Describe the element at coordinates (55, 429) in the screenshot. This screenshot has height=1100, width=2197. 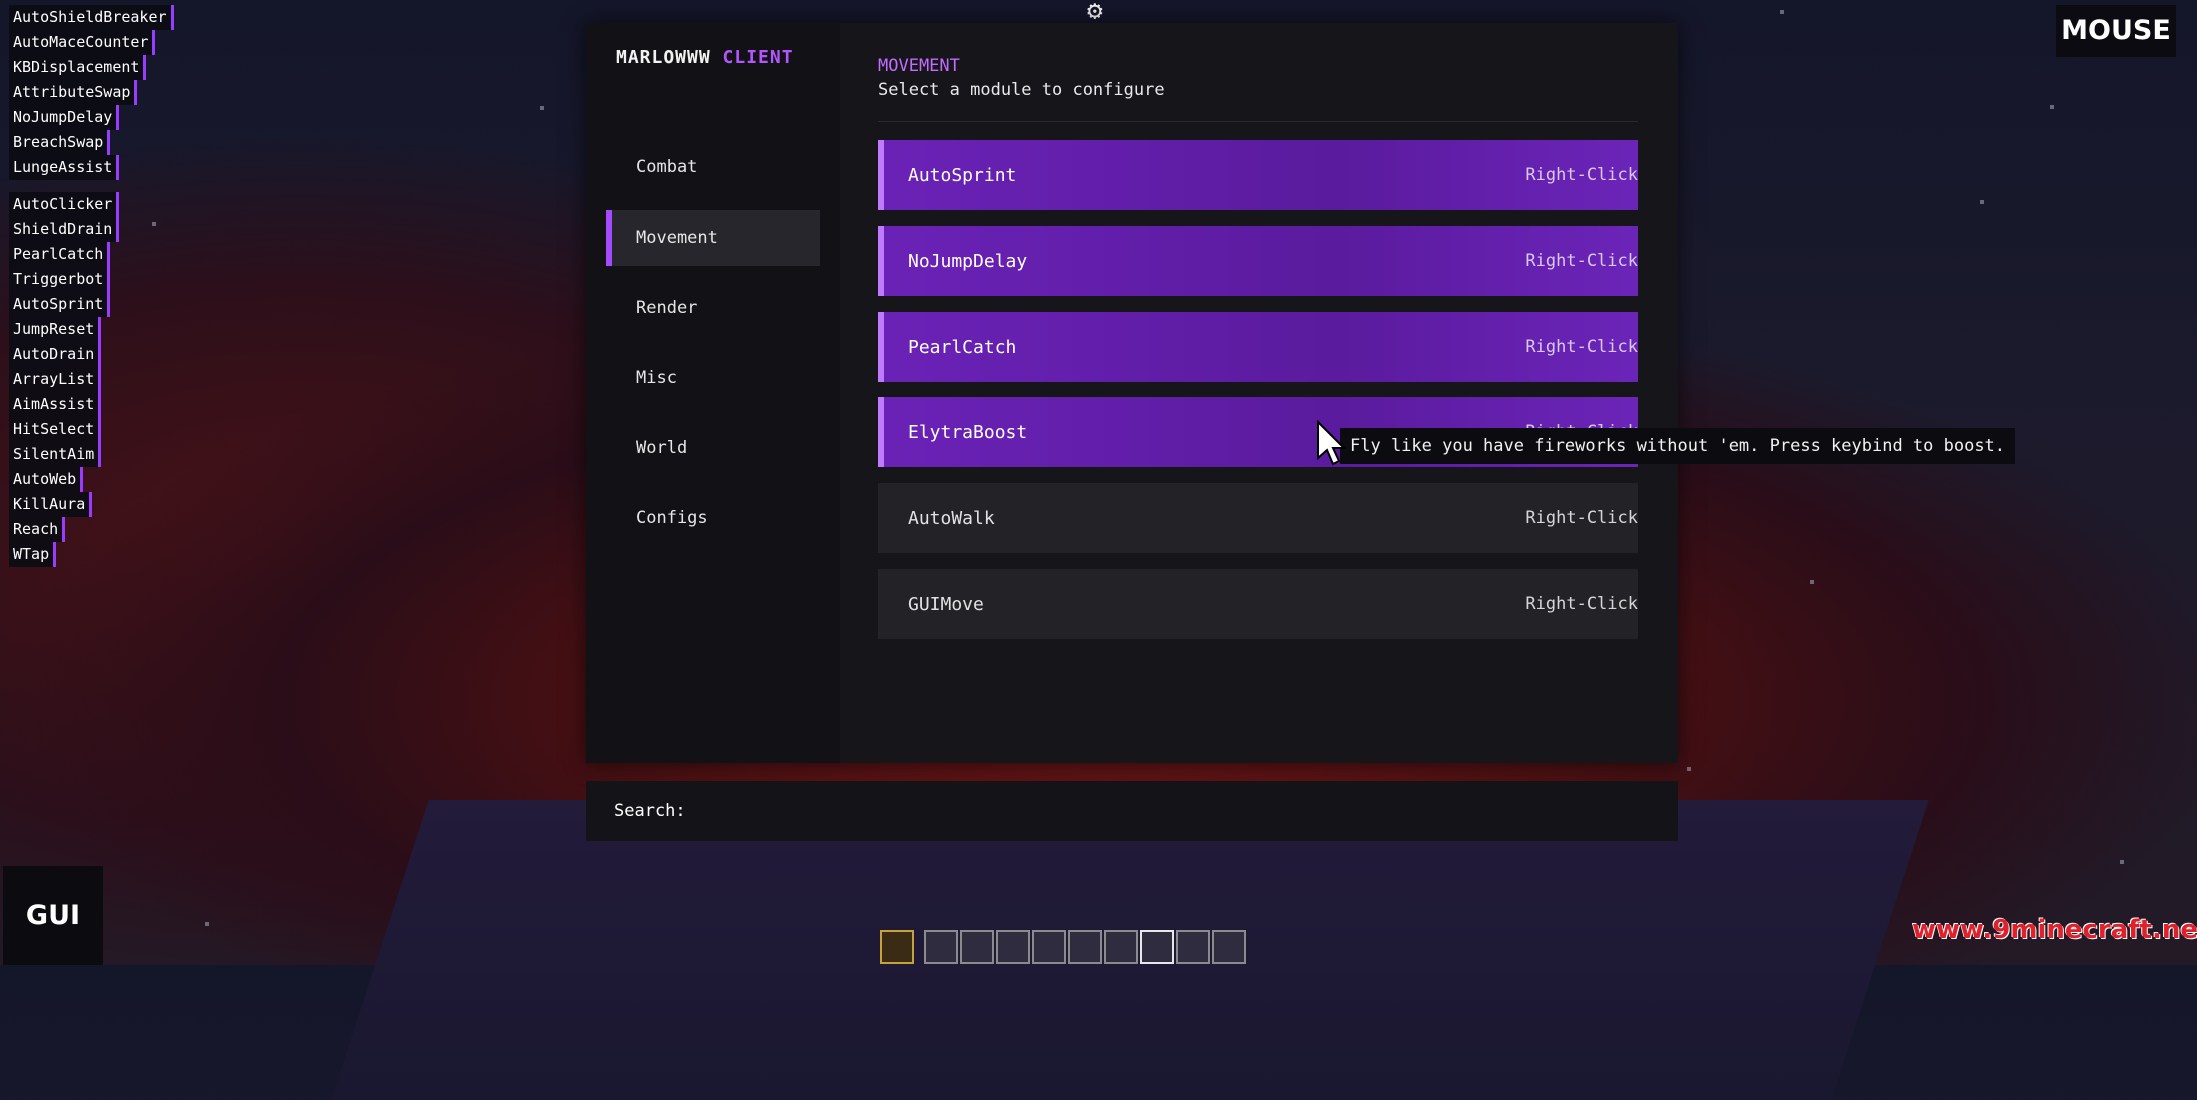
I see `array-item: HitSelect` at that location.